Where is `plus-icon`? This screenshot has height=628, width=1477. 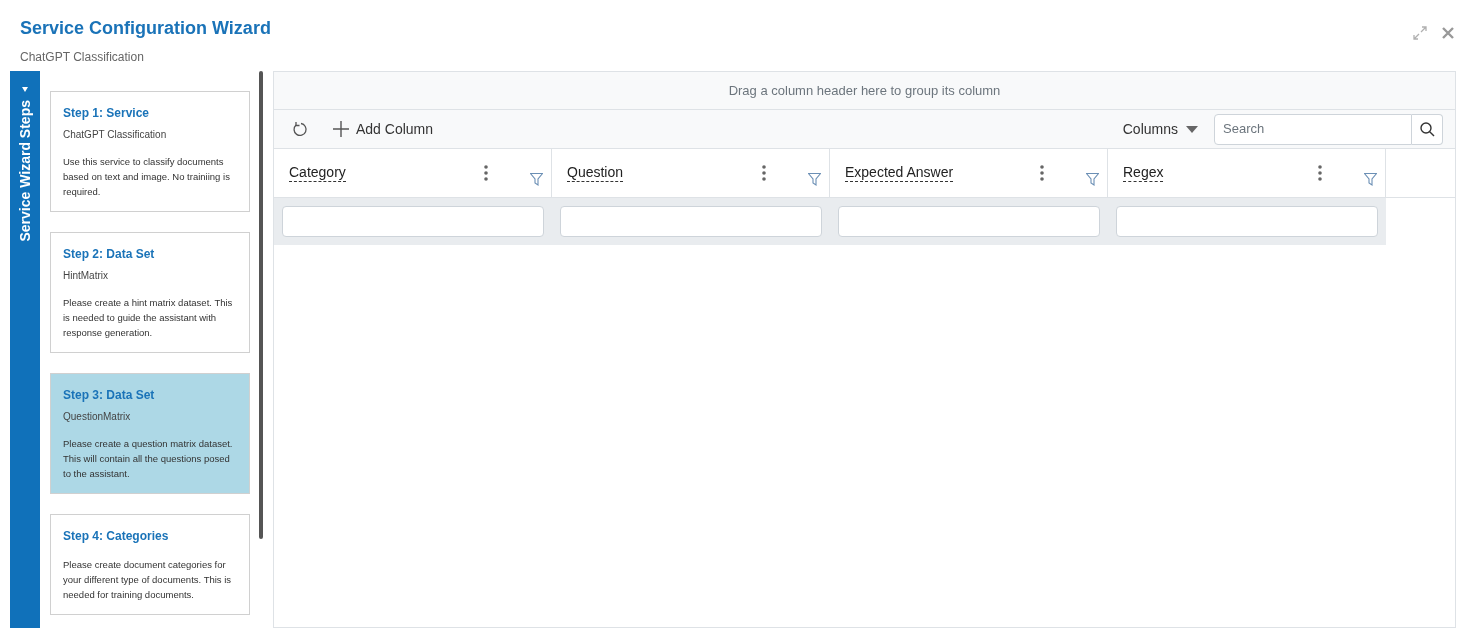 plus-icon is located at coordinates (341, 129).